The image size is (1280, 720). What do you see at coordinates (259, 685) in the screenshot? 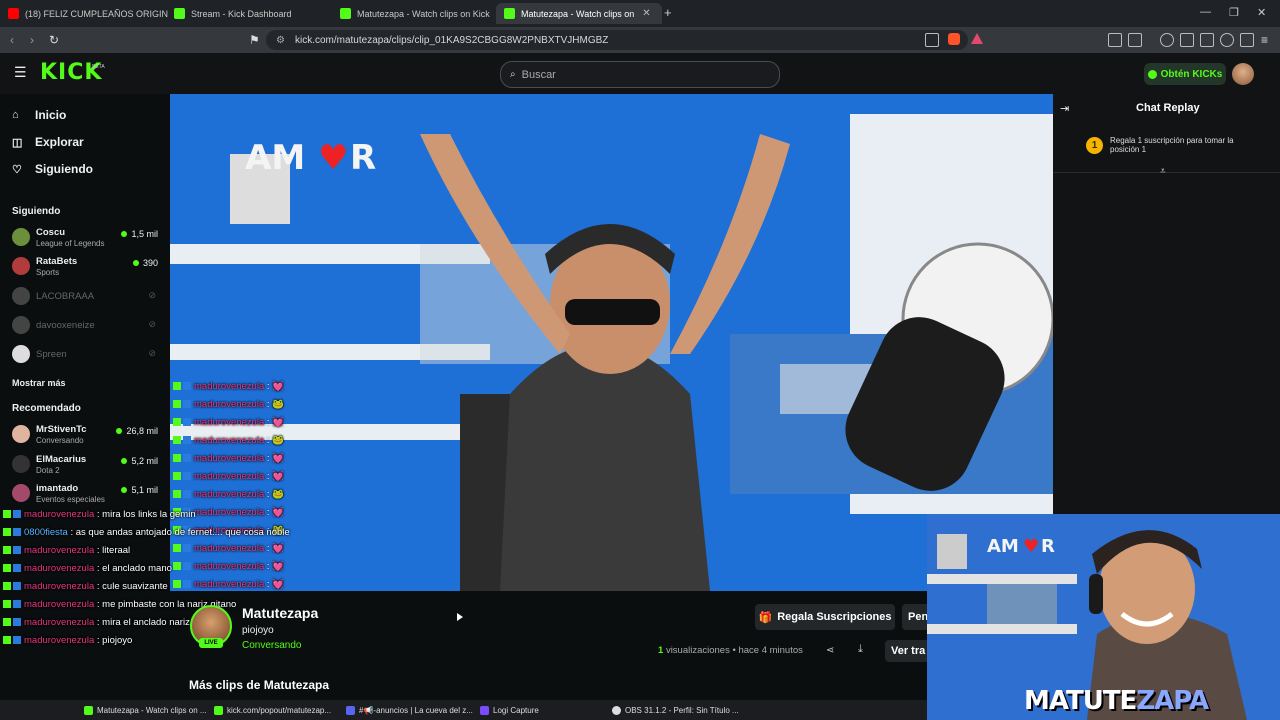
I see `more-clips-heading: Más clips de Matutezapa` at bounding box center [259, 685].